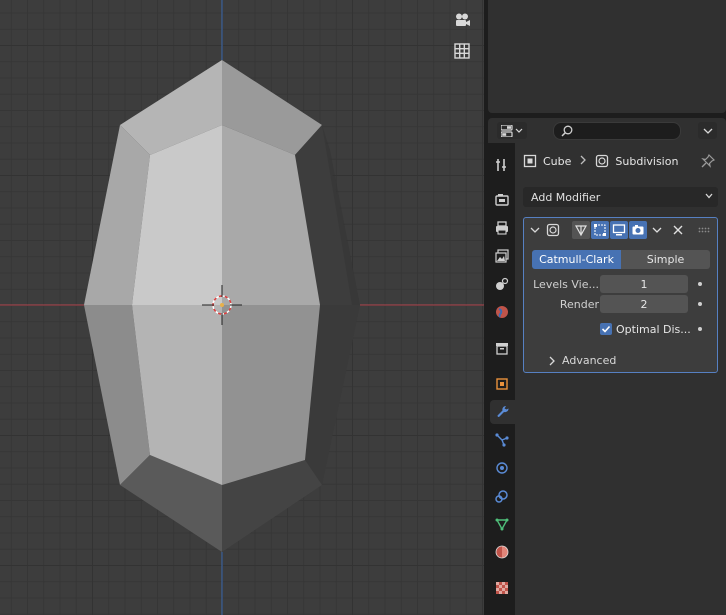 The image size is (726, 615). I want to click on advanced-label: Advanced, so click(589, 360).